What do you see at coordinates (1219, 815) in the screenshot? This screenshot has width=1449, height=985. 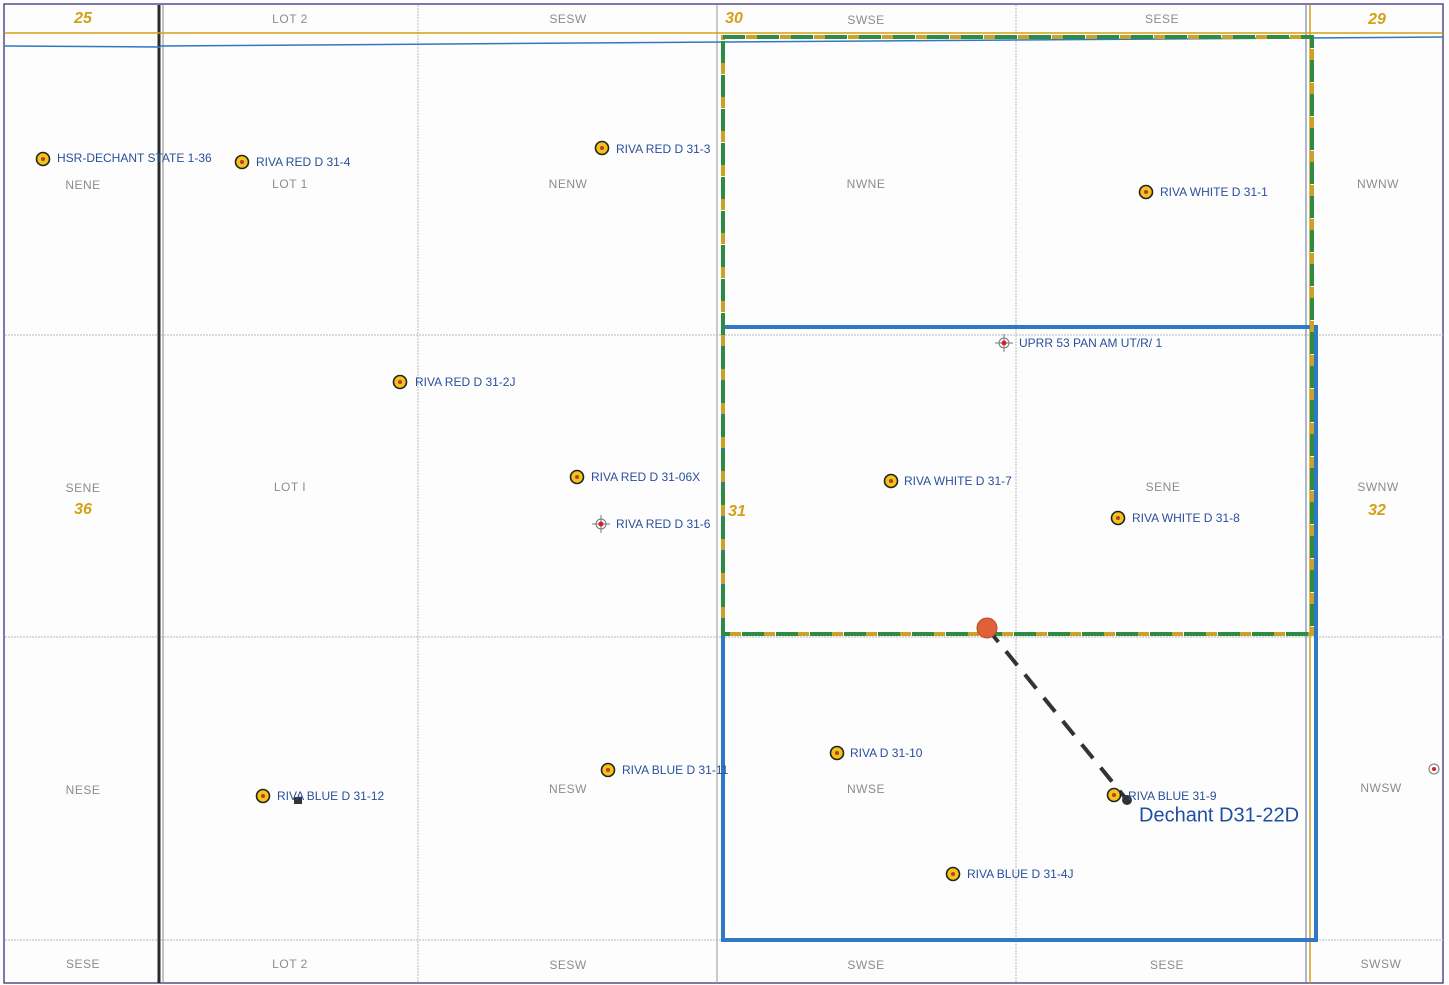 I see `proposed-well-label: Dechant D31-22D` at bounding box center [1219, 815].